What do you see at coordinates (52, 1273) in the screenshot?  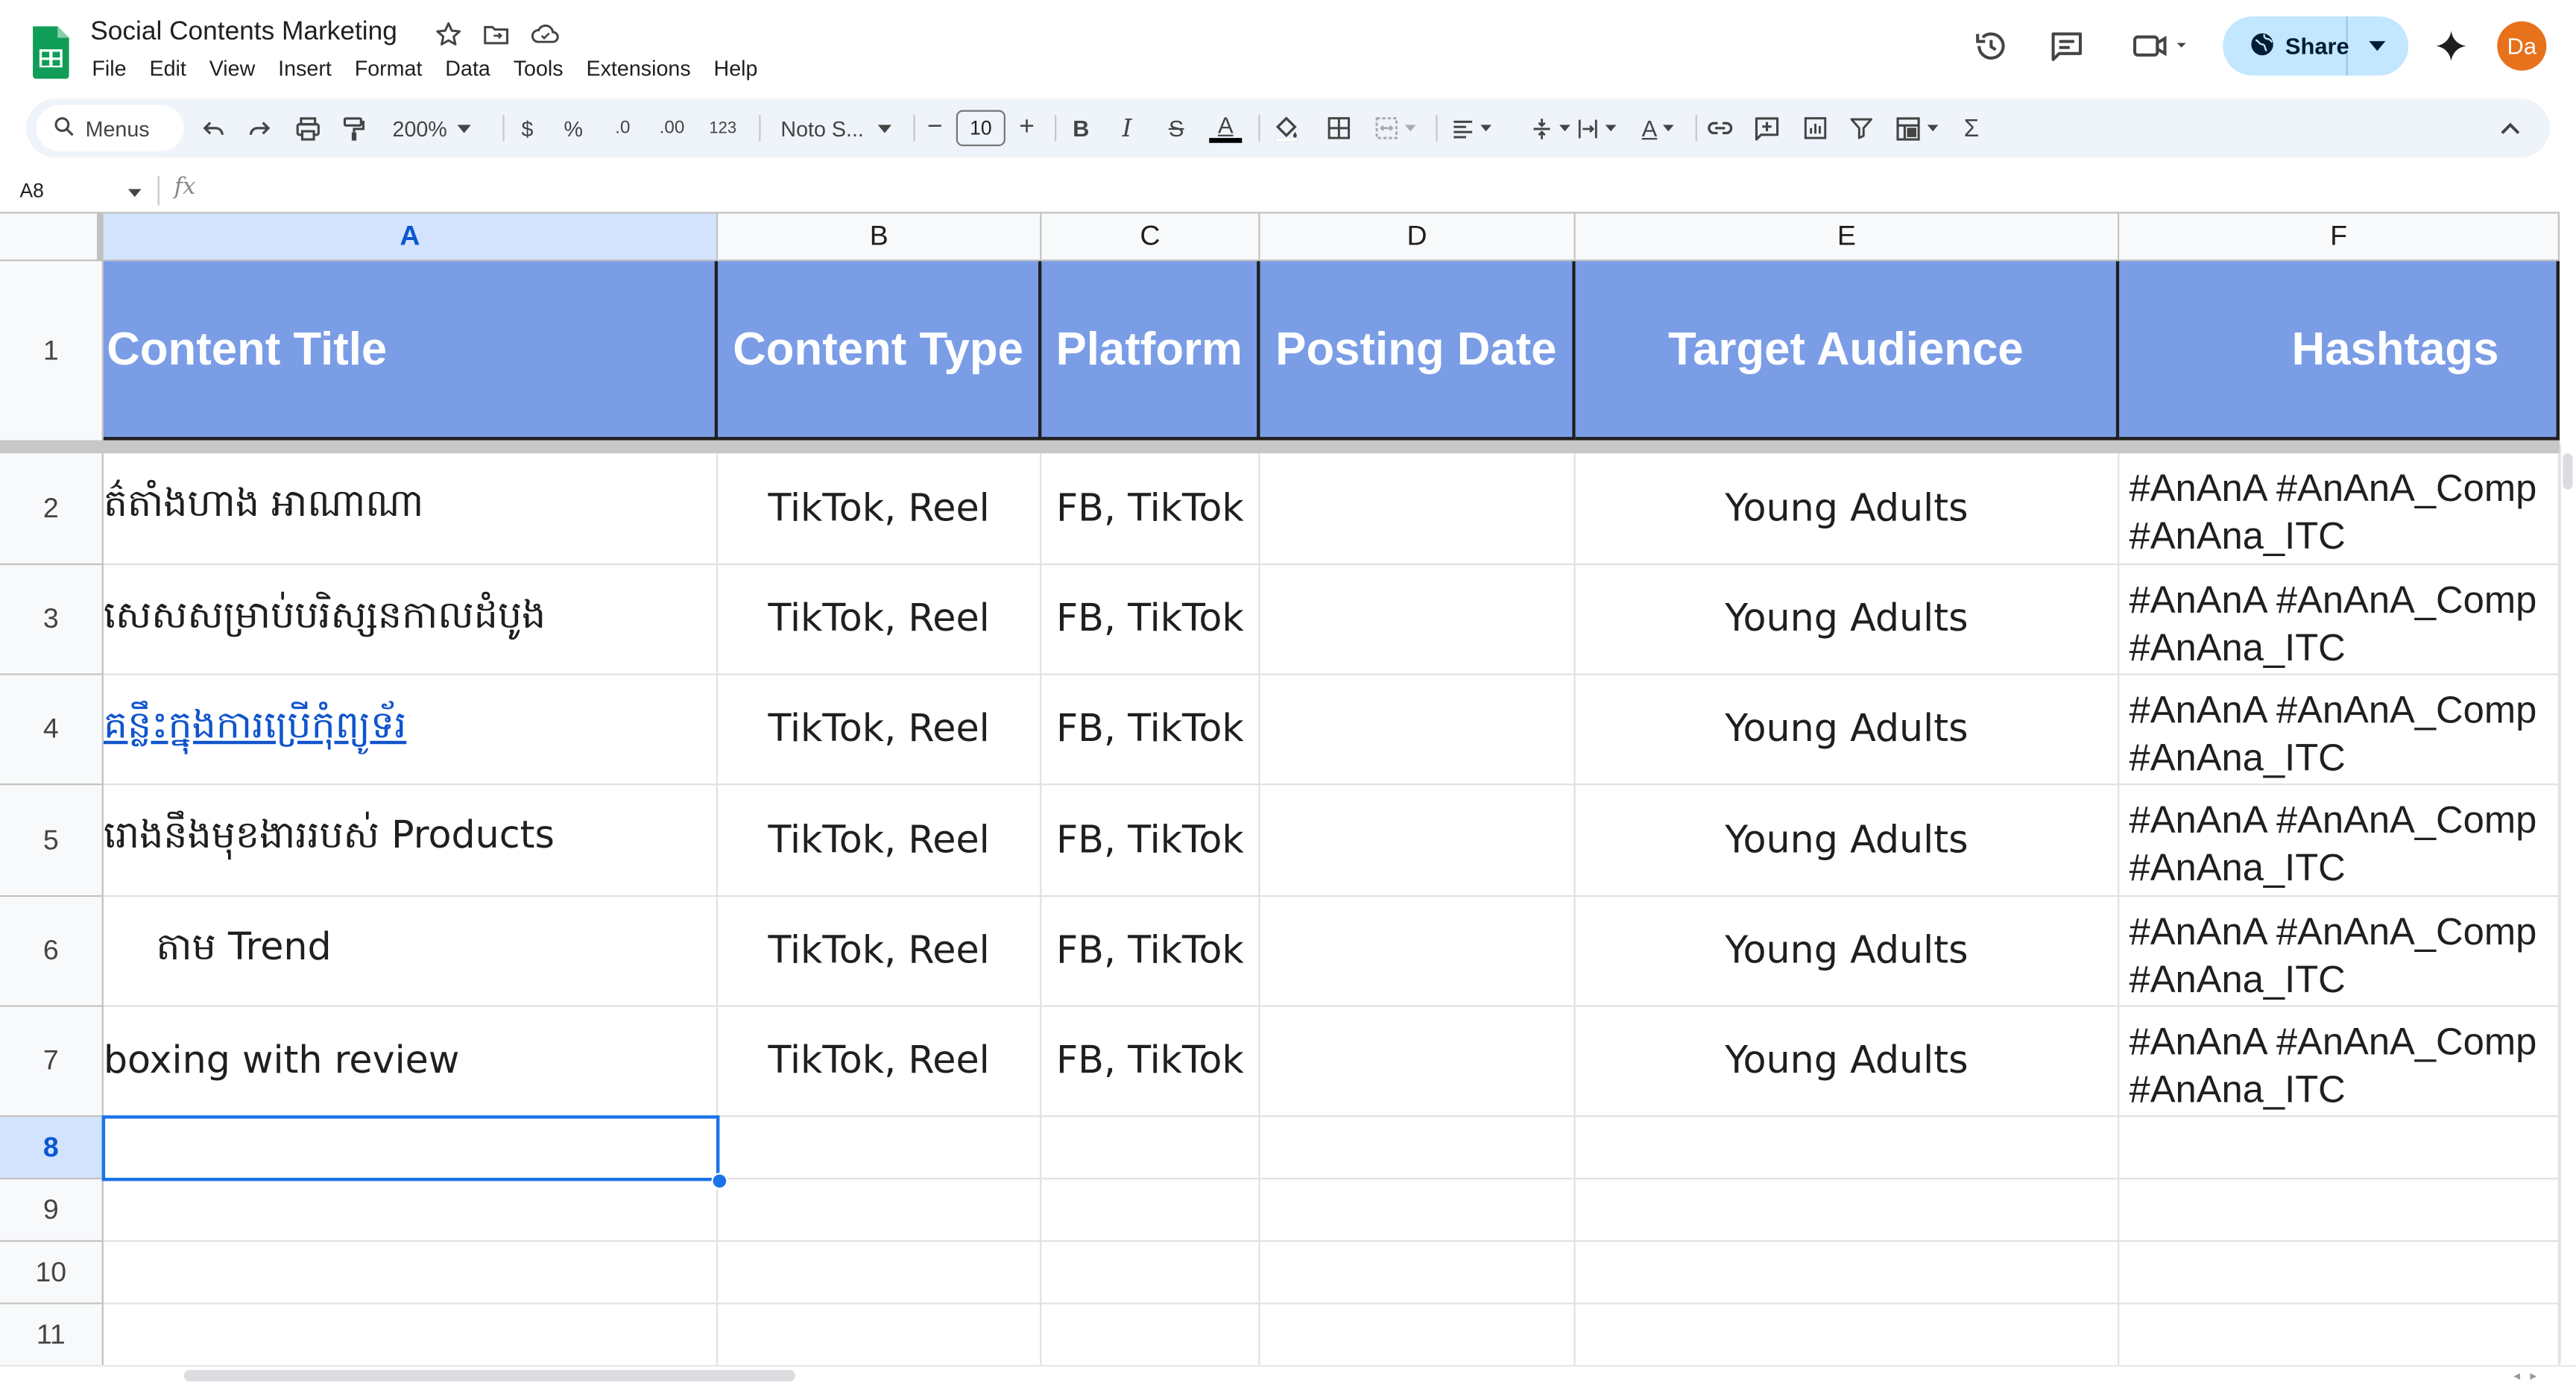 I see `row-header-10: 10` at bounding box center [52, 1273].